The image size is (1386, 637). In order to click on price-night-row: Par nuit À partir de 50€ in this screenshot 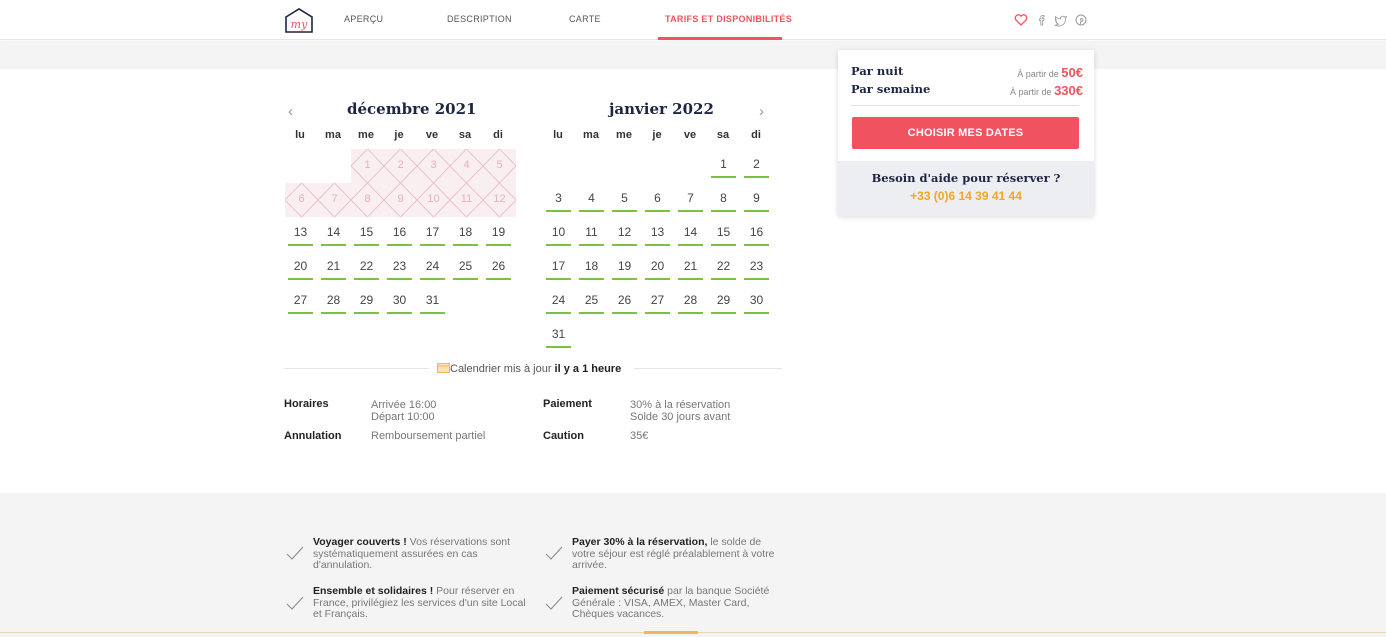, I will do `click(967, 71)`.